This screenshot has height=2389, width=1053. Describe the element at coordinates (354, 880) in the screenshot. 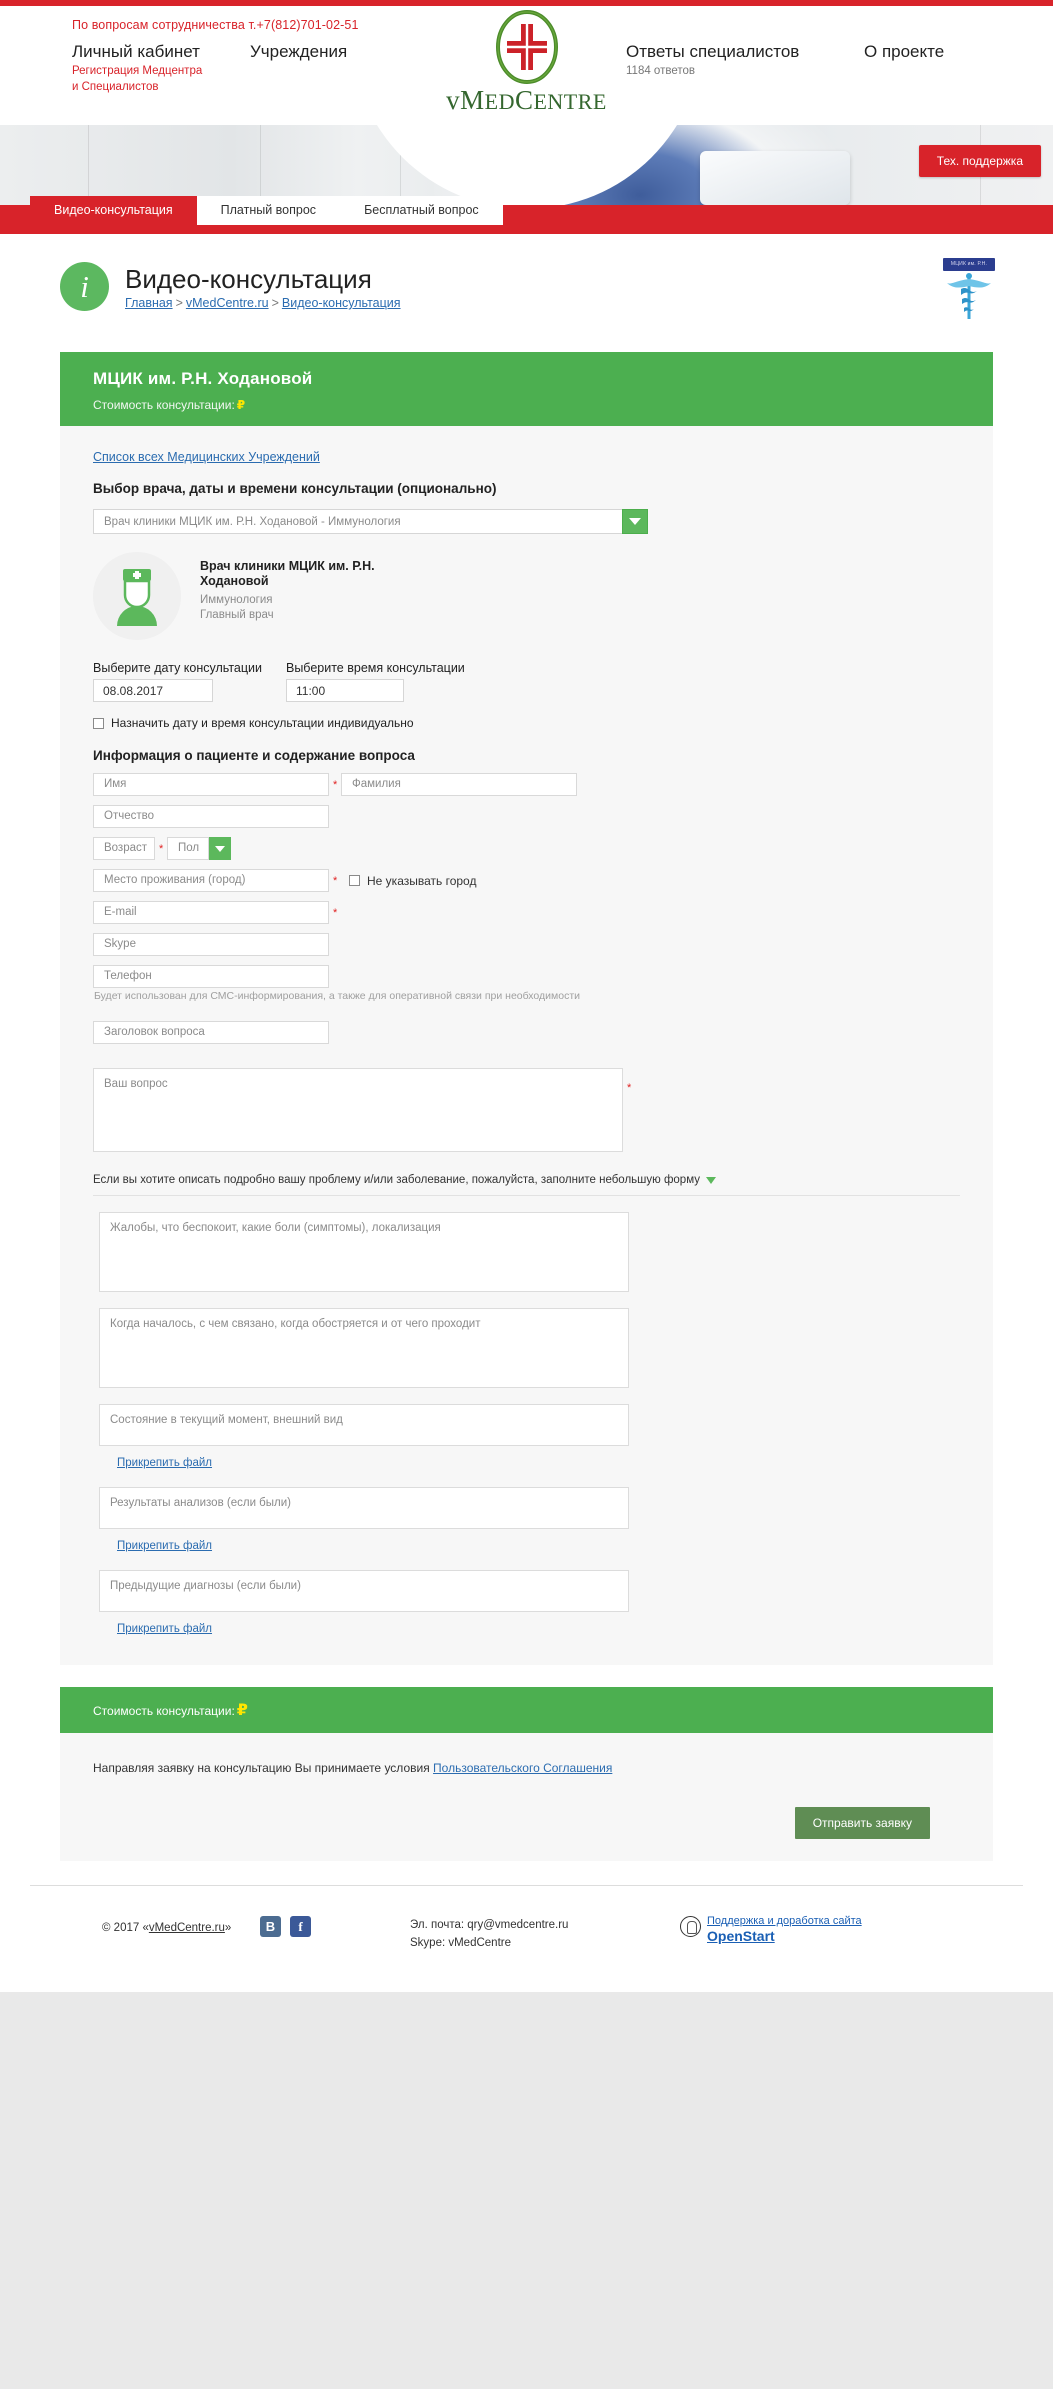

I see `no-city-checkbox` at that location.